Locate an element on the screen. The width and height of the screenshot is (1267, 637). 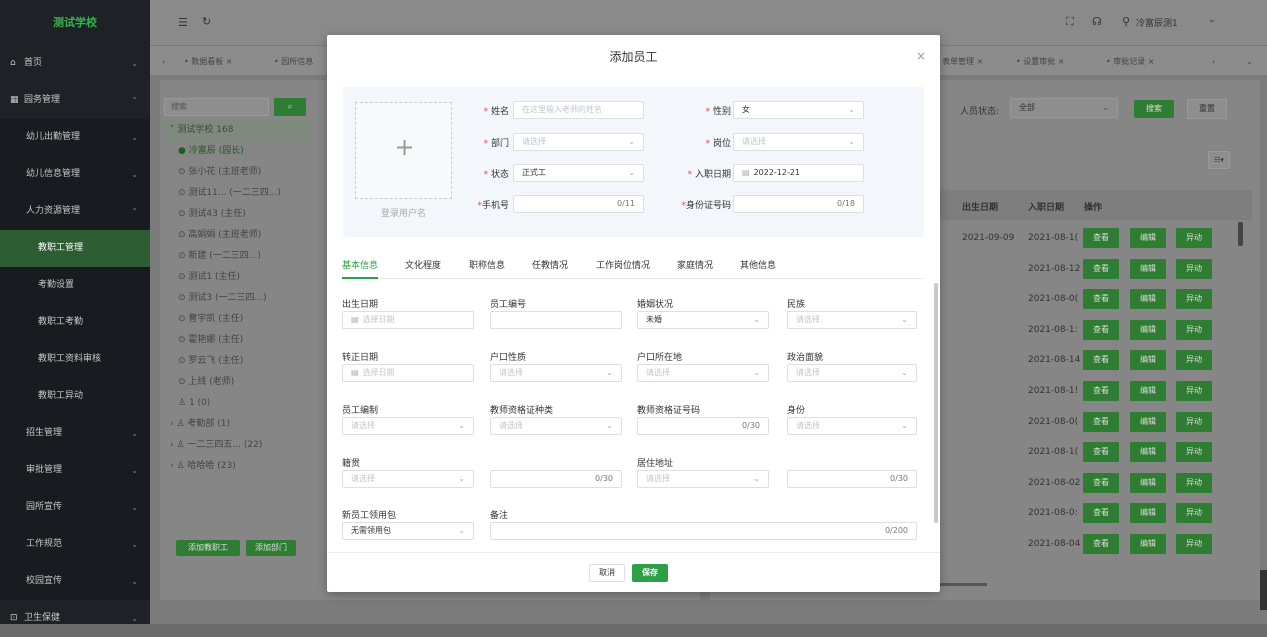
name-input: 在这里输入老师的姓名 is located at coordinates (578, 110).